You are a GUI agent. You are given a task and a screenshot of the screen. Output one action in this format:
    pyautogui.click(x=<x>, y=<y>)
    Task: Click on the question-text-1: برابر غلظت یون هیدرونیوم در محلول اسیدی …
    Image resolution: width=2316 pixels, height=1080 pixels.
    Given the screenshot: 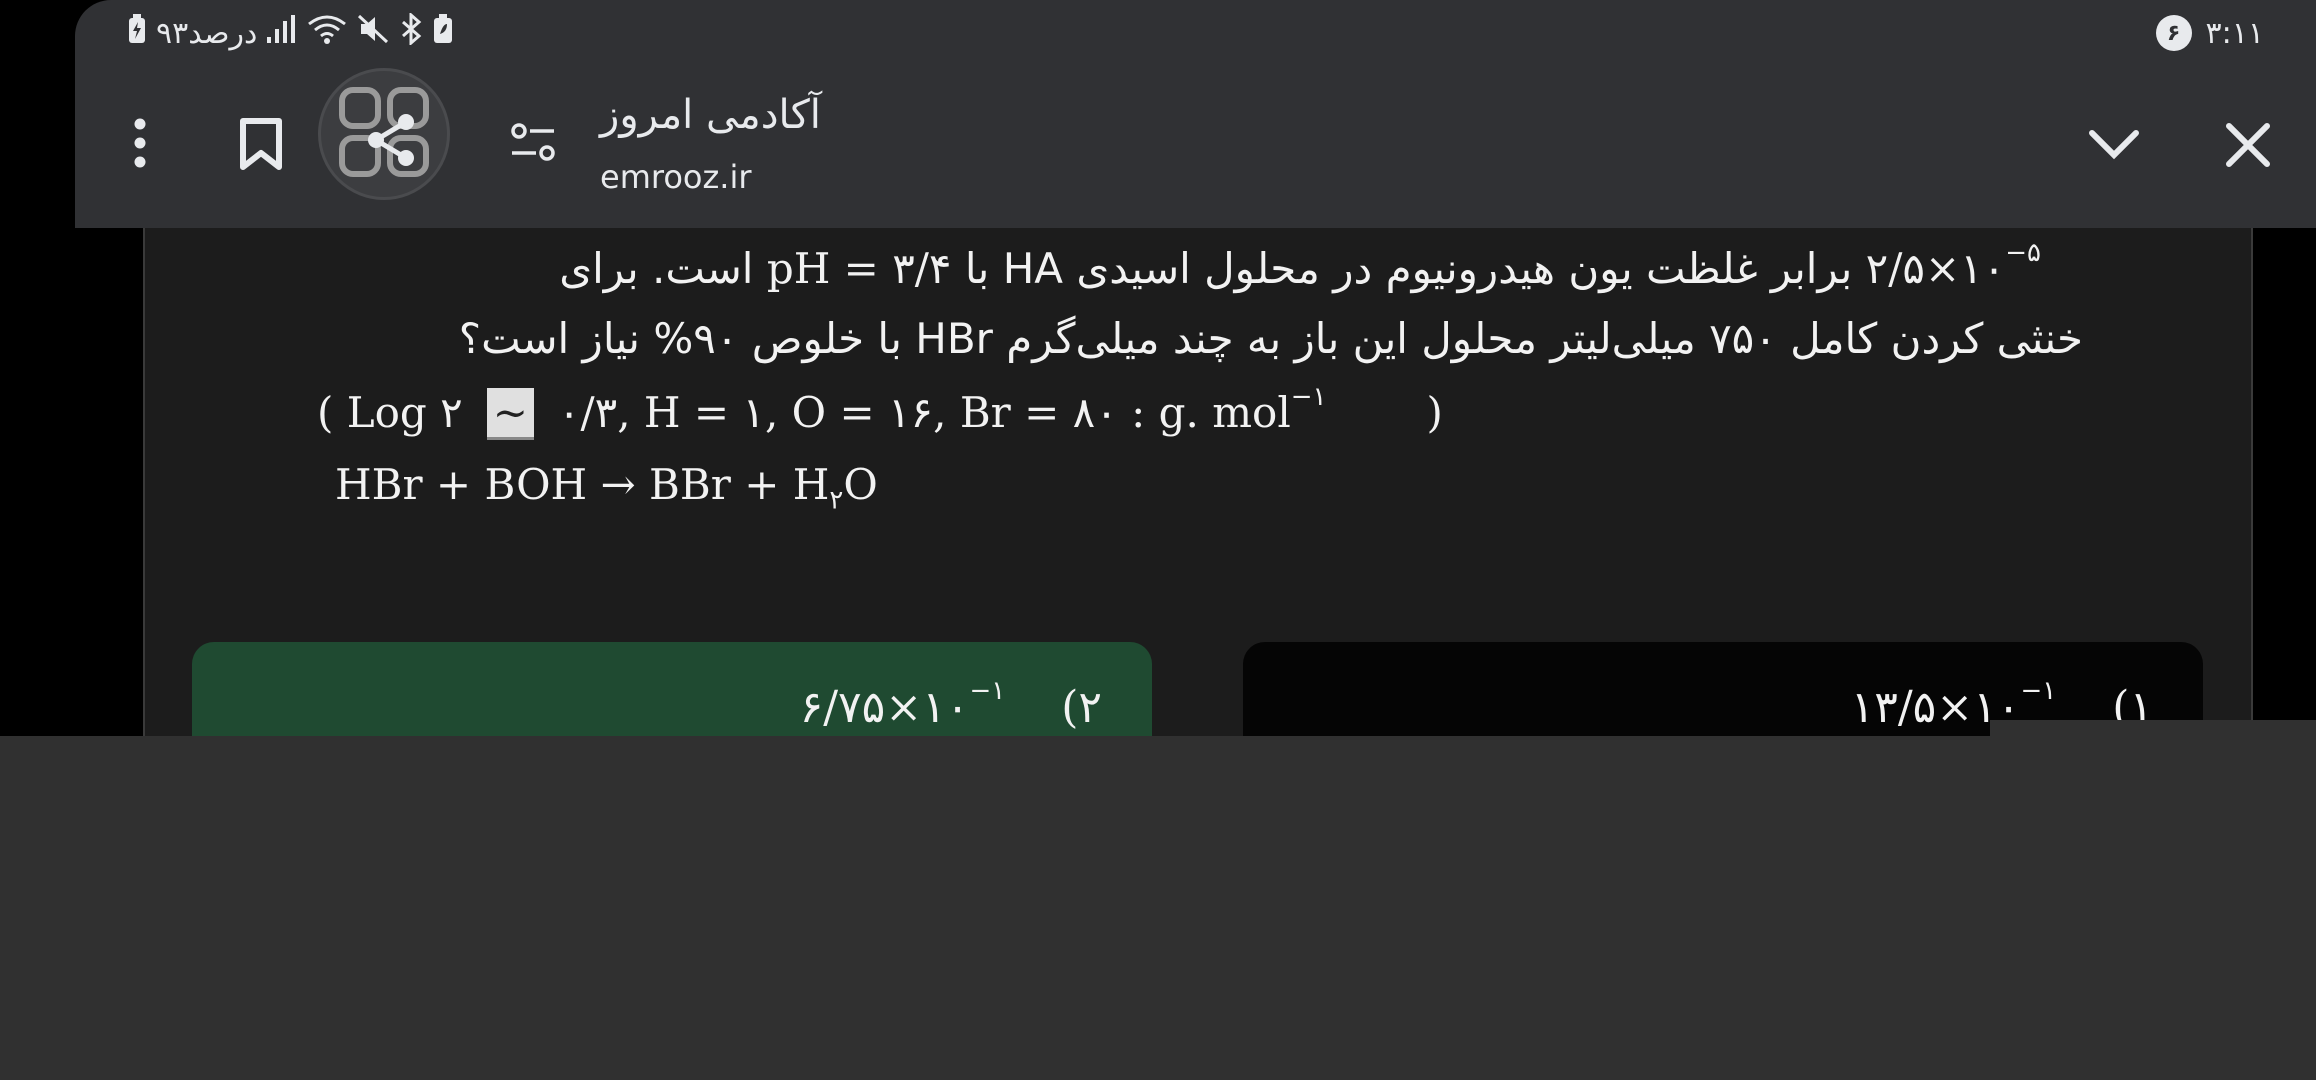 What is the action you would take?
    pyautogui.click(x=1408, y=268)
    